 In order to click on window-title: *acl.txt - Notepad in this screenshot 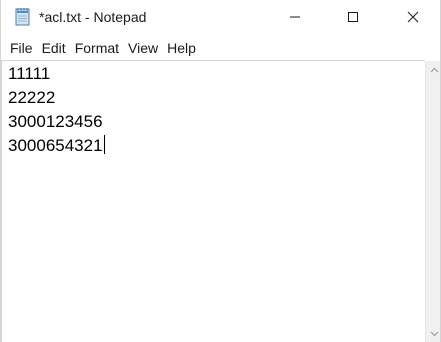, I will do `click(93, 17)`.